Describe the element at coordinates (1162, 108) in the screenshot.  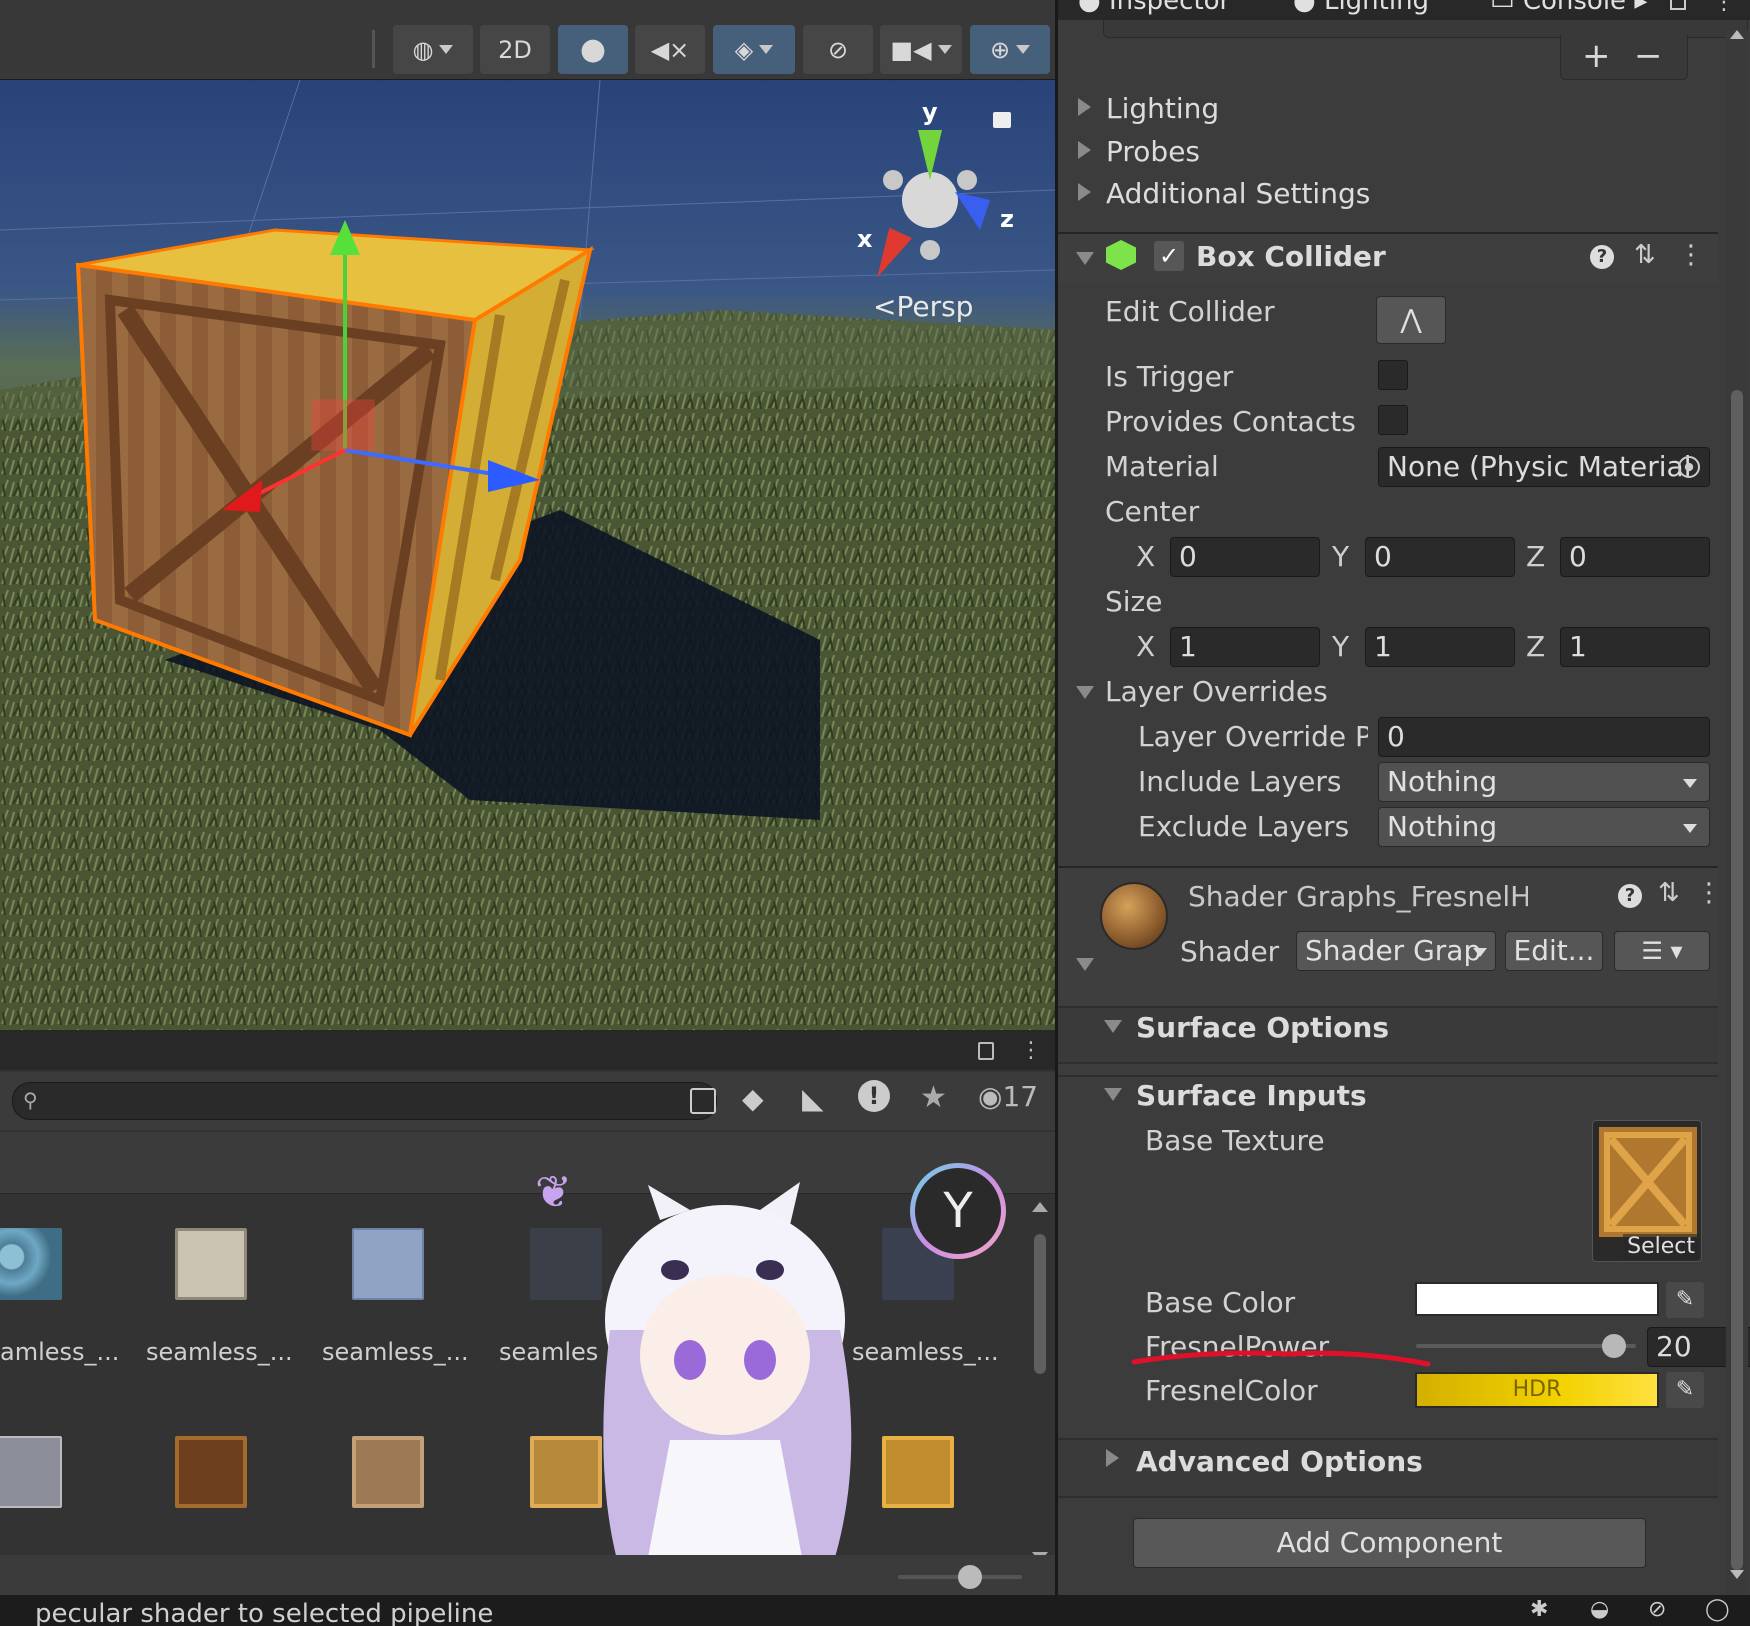
I see `lighting-section: Lighting` at that location.